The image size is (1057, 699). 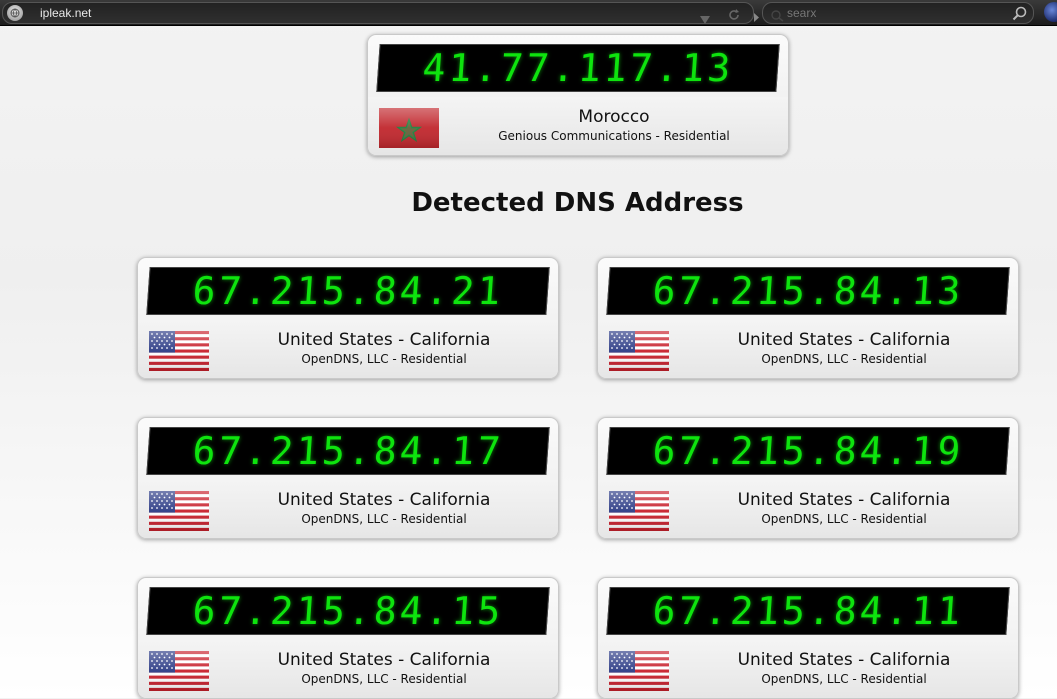 What do you see at coordinates (348, 451) in the screenshot?
I see `dns-ip-display: 67.215.84.17` at bounding box center [348, 451].